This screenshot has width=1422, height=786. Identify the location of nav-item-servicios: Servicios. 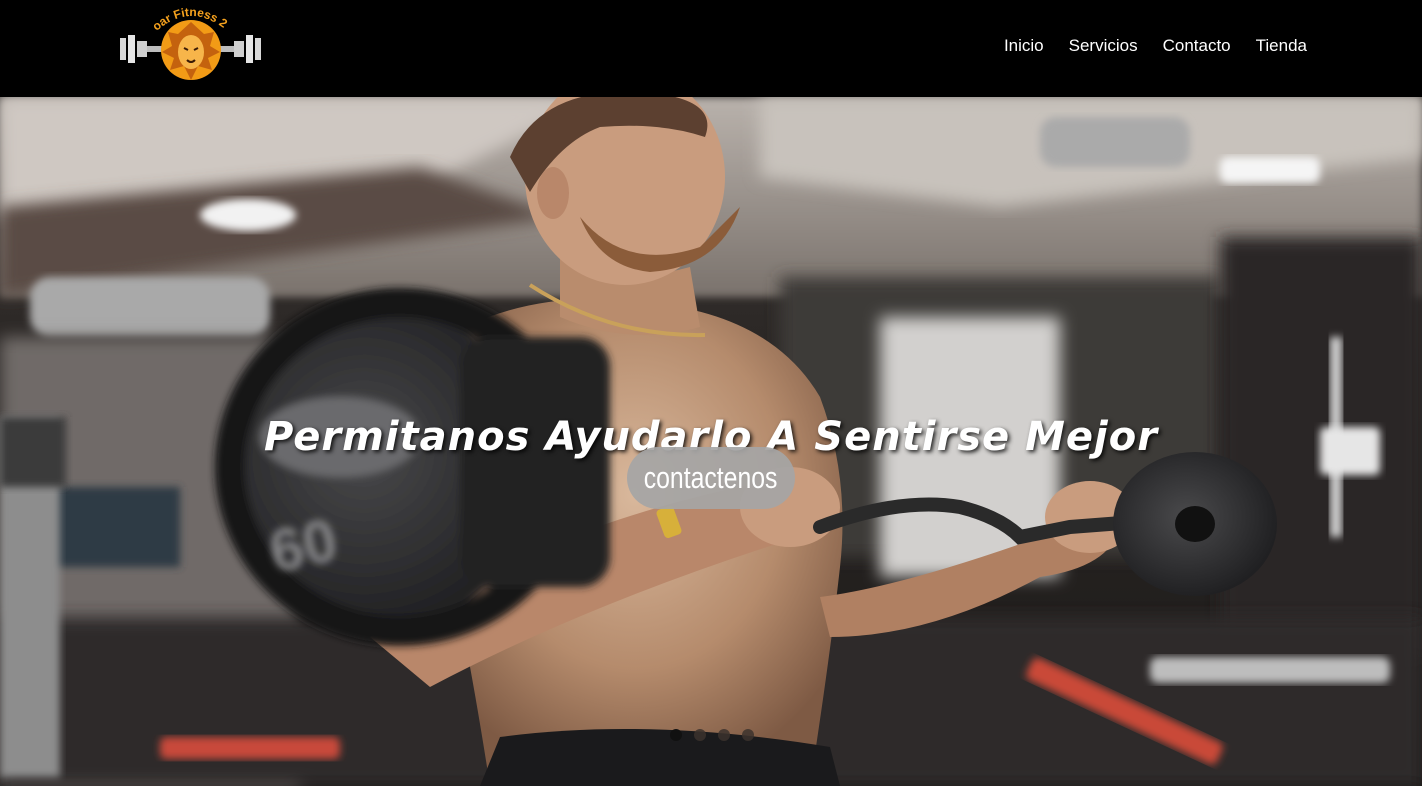
(1103, 46).